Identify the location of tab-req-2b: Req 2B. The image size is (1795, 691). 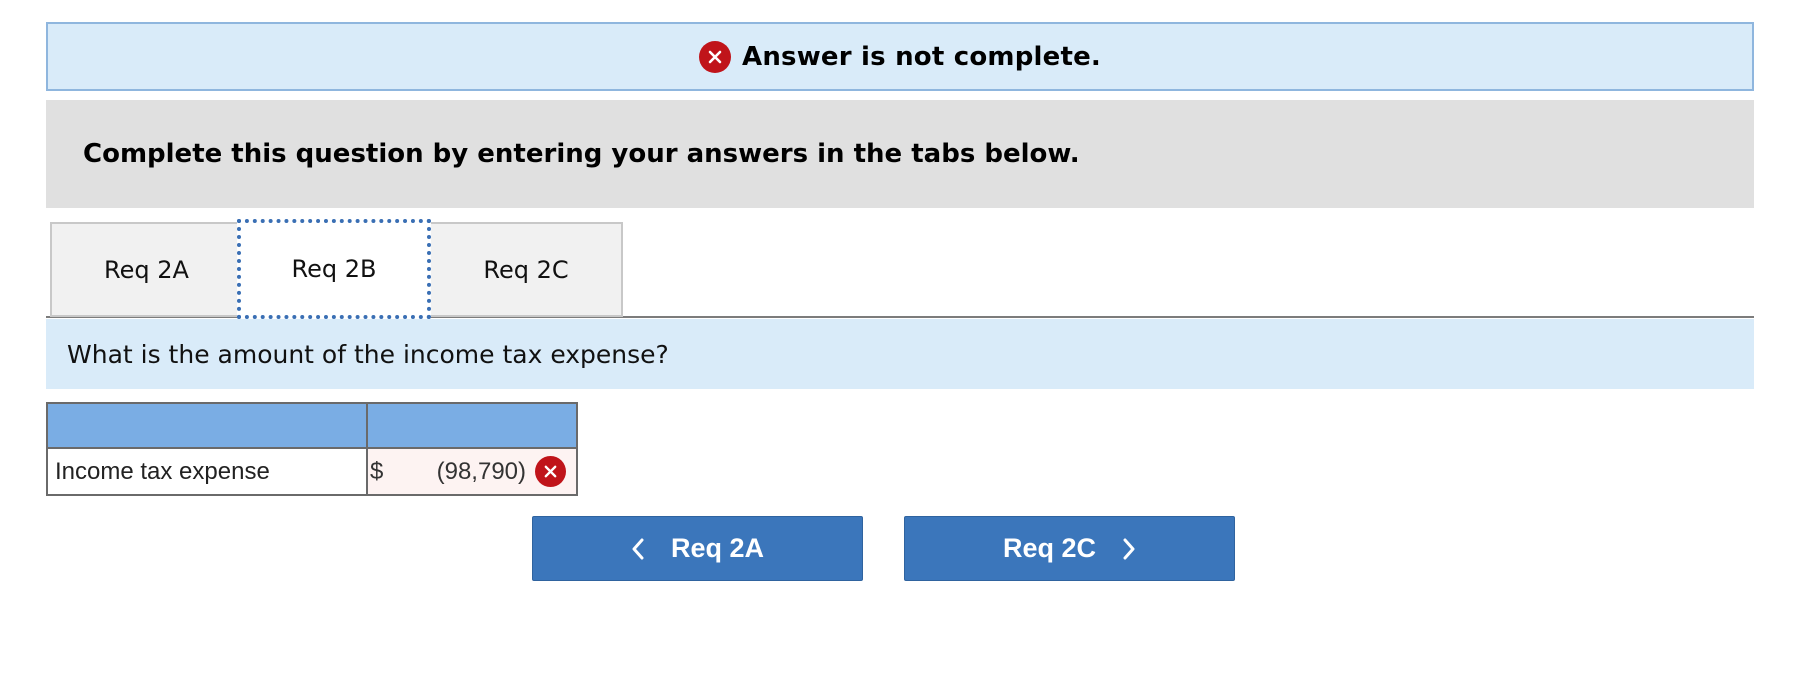
(334, 269).